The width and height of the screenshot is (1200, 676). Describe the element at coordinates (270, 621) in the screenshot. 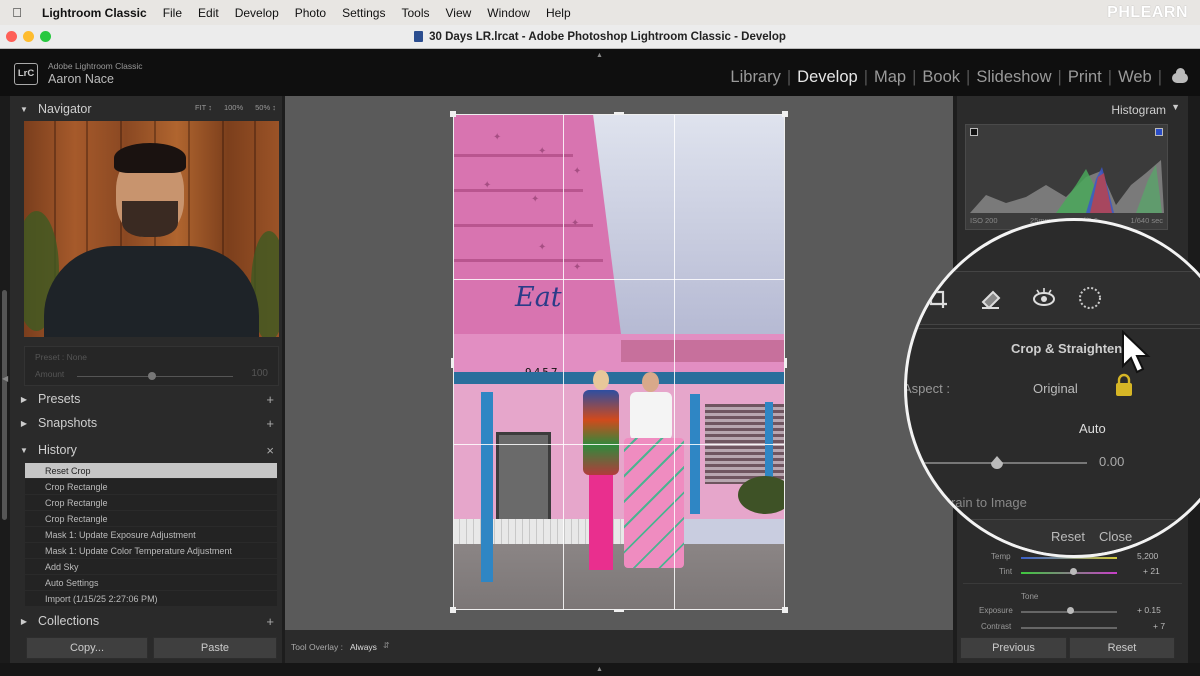

I see `add-collection-icon: +` at that location.